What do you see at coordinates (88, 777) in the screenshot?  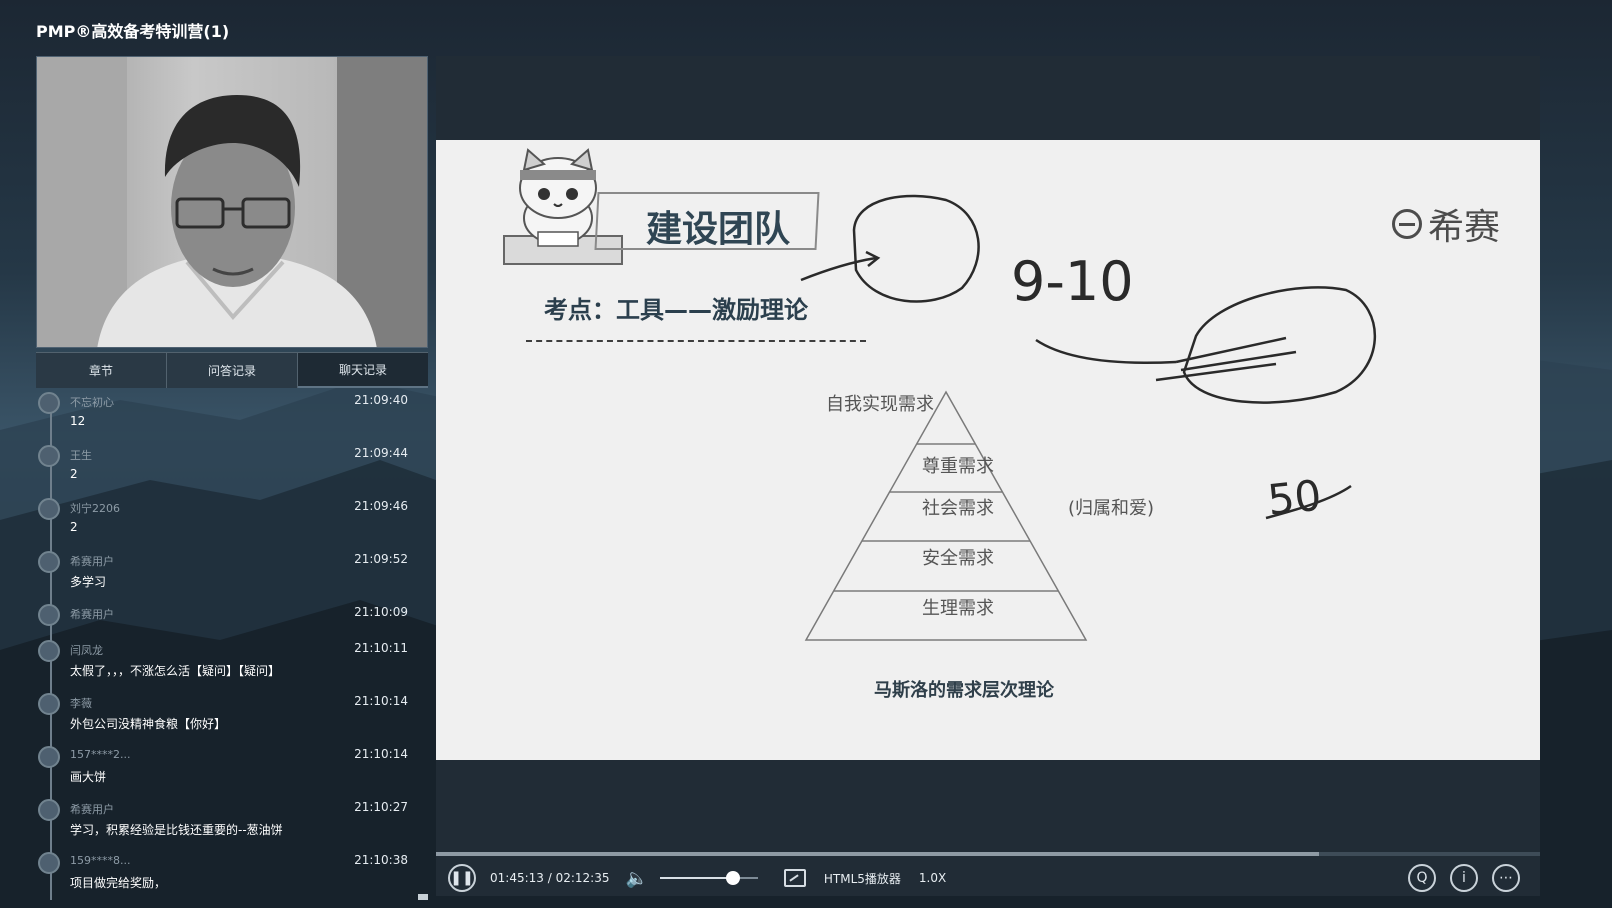 I see `chat-text: 画大饼` at bounding box center [88, 777].